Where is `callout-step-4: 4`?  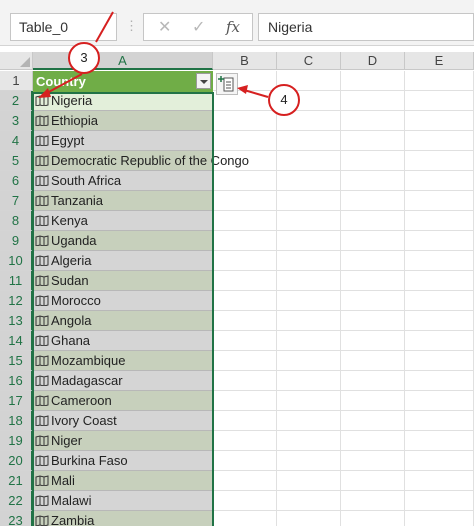
callout-step-4: 4 is located at coordinates (284, 100).